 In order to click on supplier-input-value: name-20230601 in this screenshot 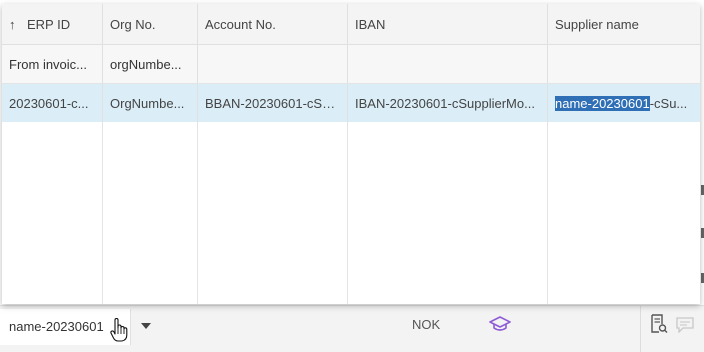, I will do `click(56, 326)`.